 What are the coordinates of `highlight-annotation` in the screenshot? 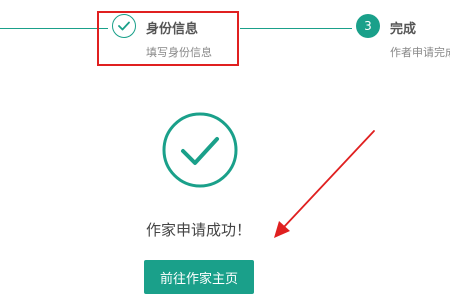 It's located at (168, 38).